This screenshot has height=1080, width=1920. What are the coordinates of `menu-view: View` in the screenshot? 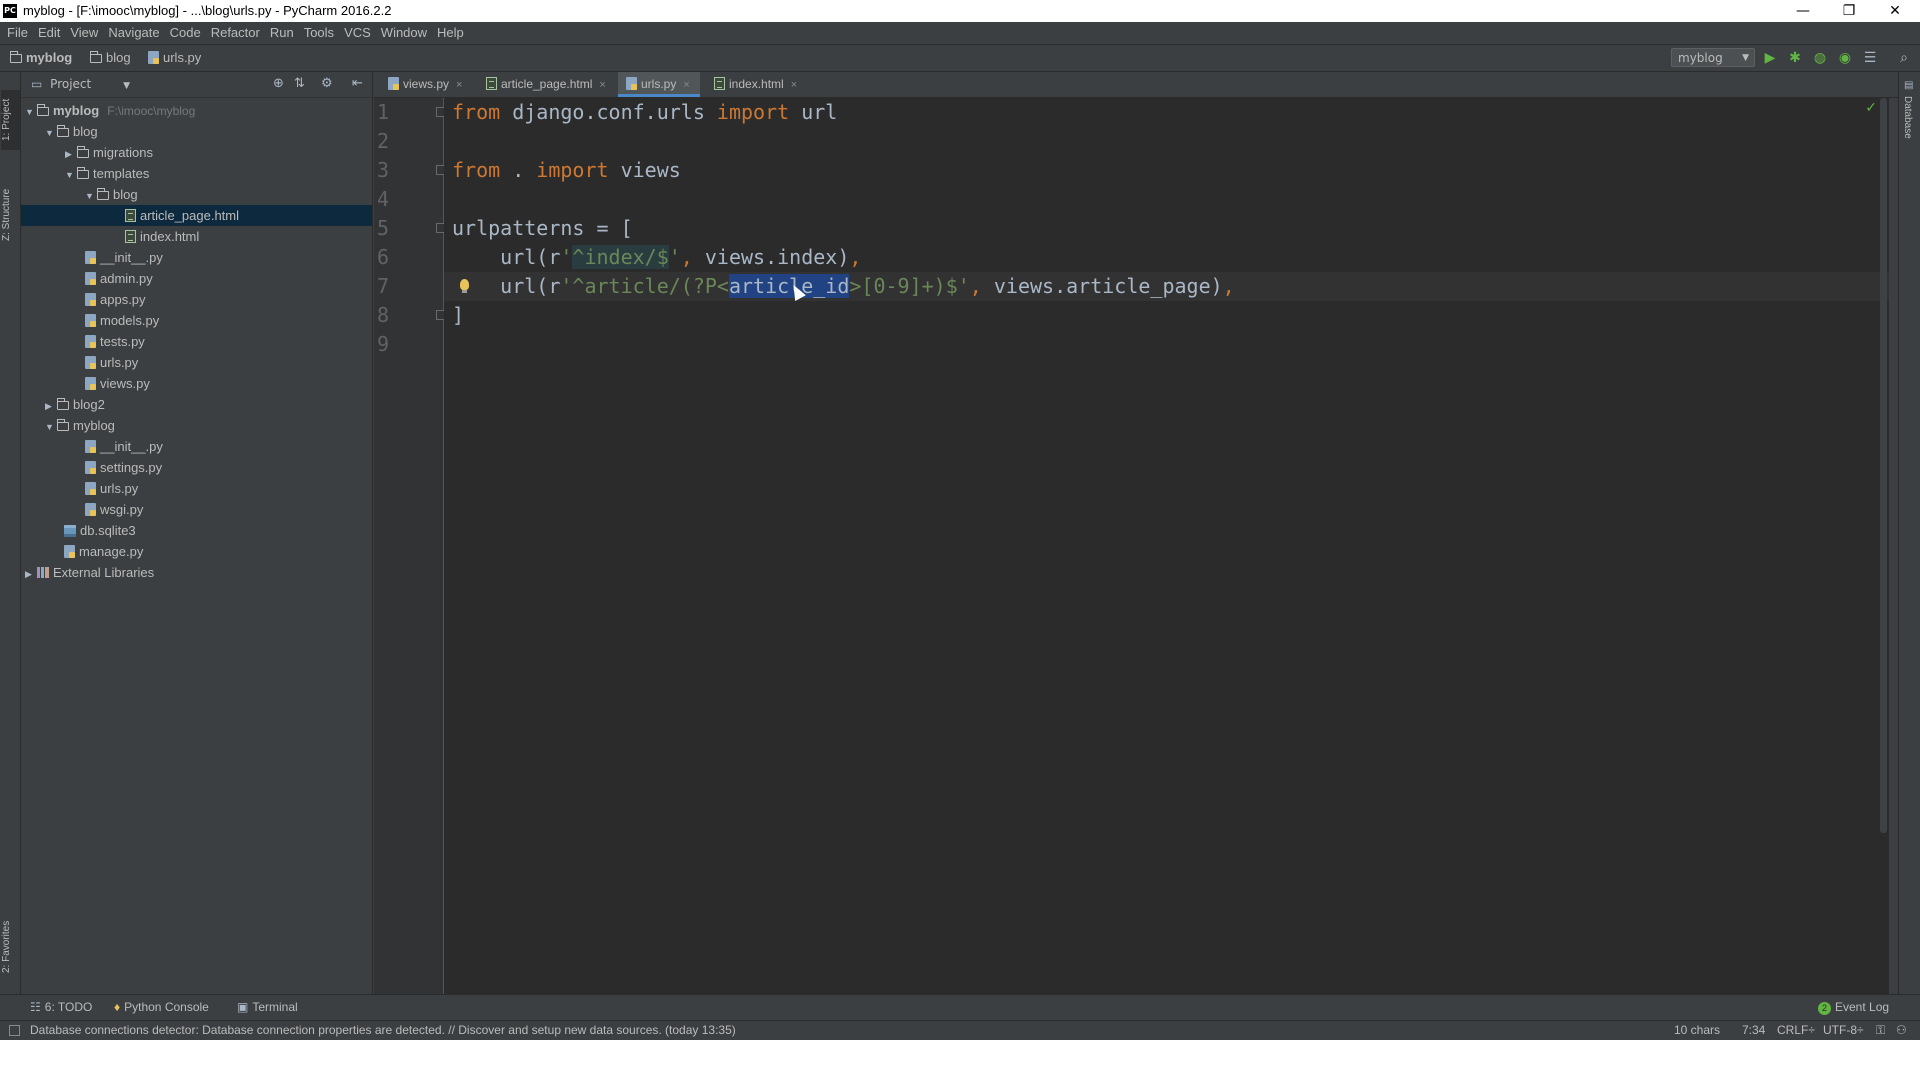 It's located at (84, 33).